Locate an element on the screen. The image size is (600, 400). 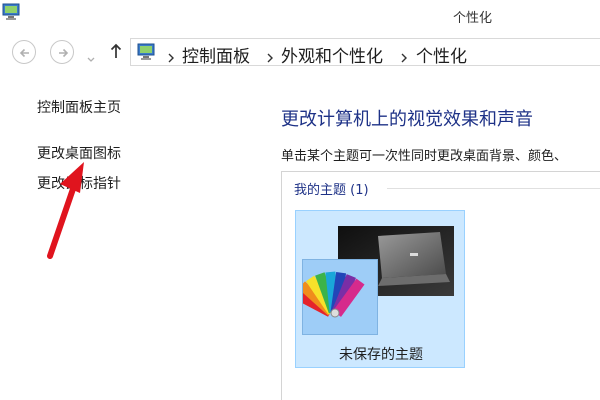
control-panel-home-link: 控制面板主页 is located at coordinates (79, 107).